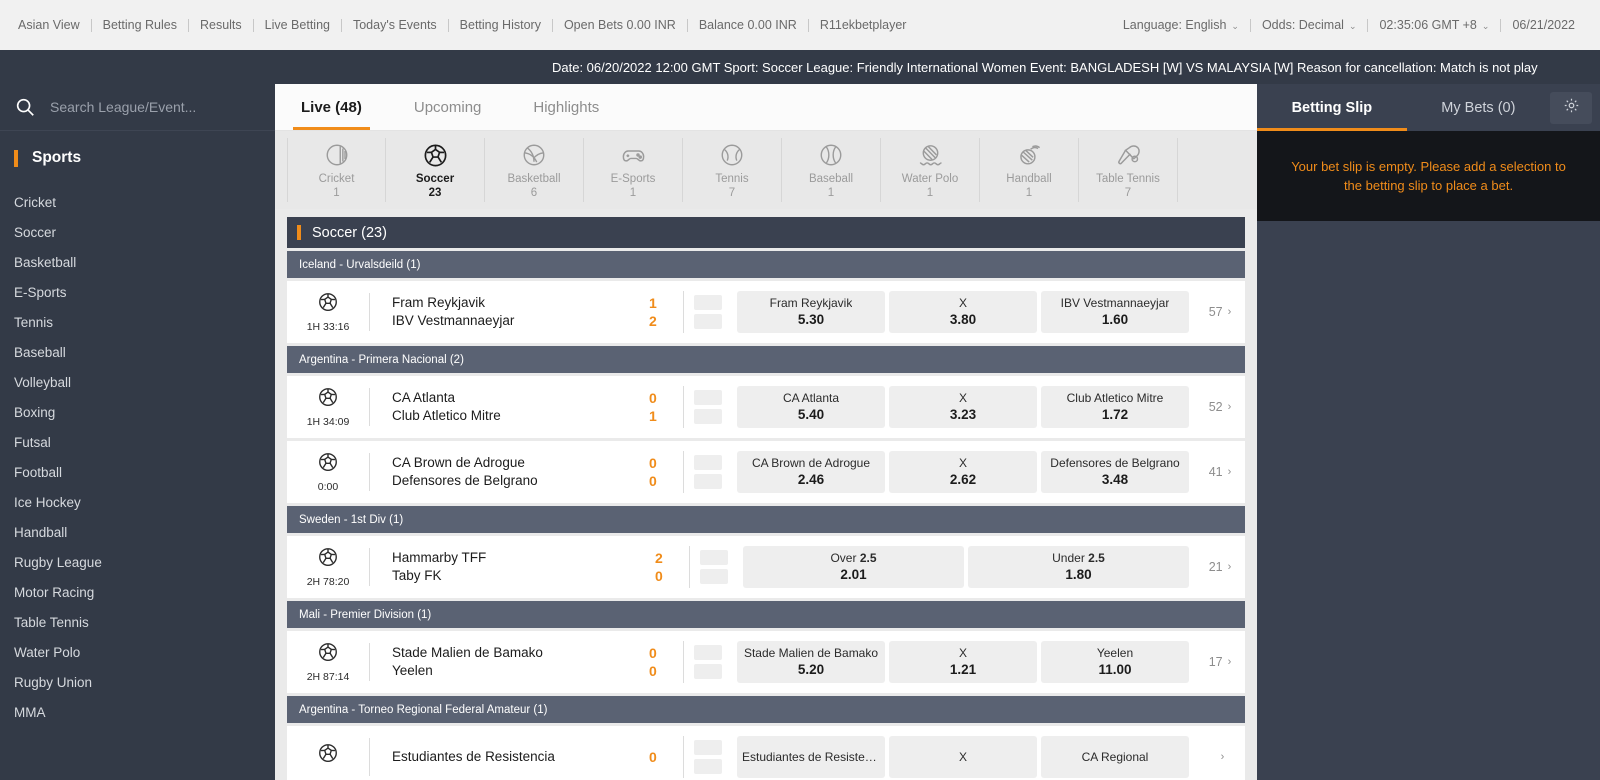  What do you see at coordinates (1220, 757) in the screenshot?
I see `more-markets-button: ›` at bounding box center [1220, 757].